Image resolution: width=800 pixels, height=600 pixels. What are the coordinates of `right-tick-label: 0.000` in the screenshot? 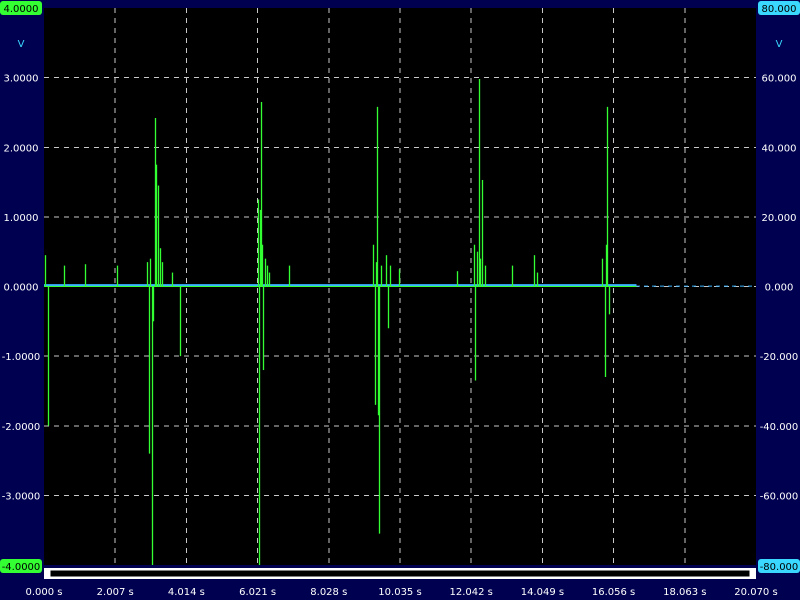 It's located at (779, 288).